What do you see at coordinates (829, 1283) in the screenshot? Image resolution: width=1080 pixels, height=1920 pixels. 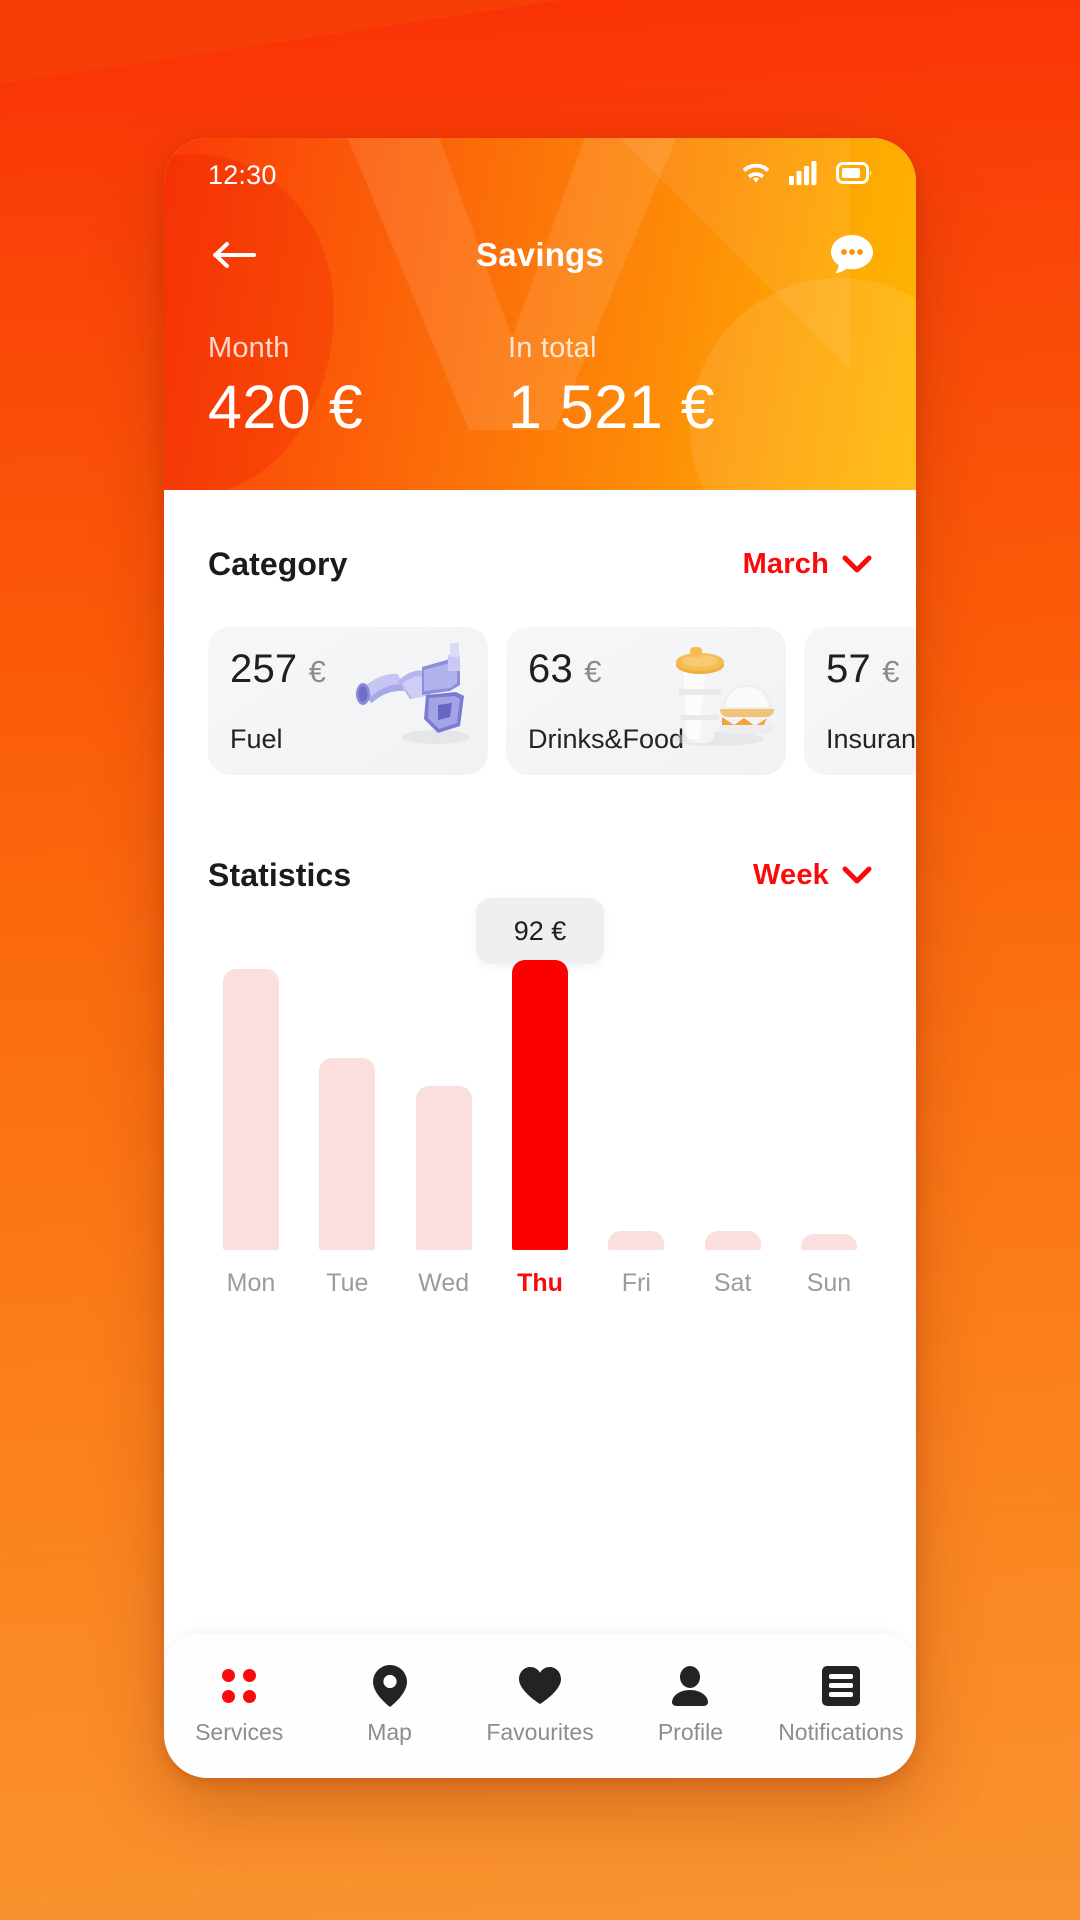 I see `chart-label-sun: Sun` at bounding box center [829, 1283].